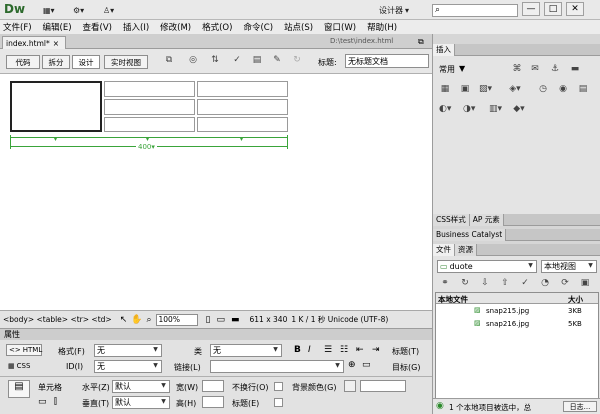  I want to click on horz-select: 默认 ▼, so click(141, 386).